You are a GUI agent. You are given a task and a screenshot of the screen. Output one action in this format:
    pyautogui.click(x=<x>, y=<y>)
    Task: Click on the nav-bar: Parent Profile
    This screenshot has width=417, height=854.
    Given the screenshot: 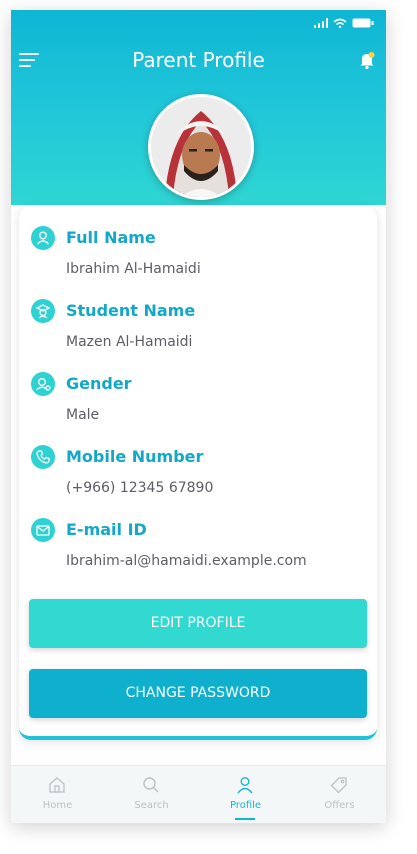 What is the action you would take?
    pyautogui.click(x=198, y=61)
    